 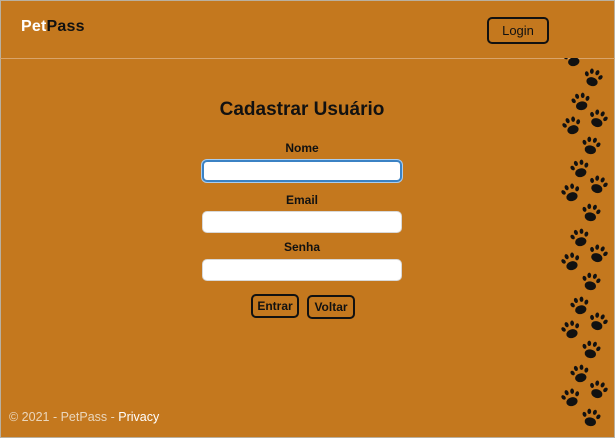 I want to click on submit-button: Entrar, so click(x=275, y=306).